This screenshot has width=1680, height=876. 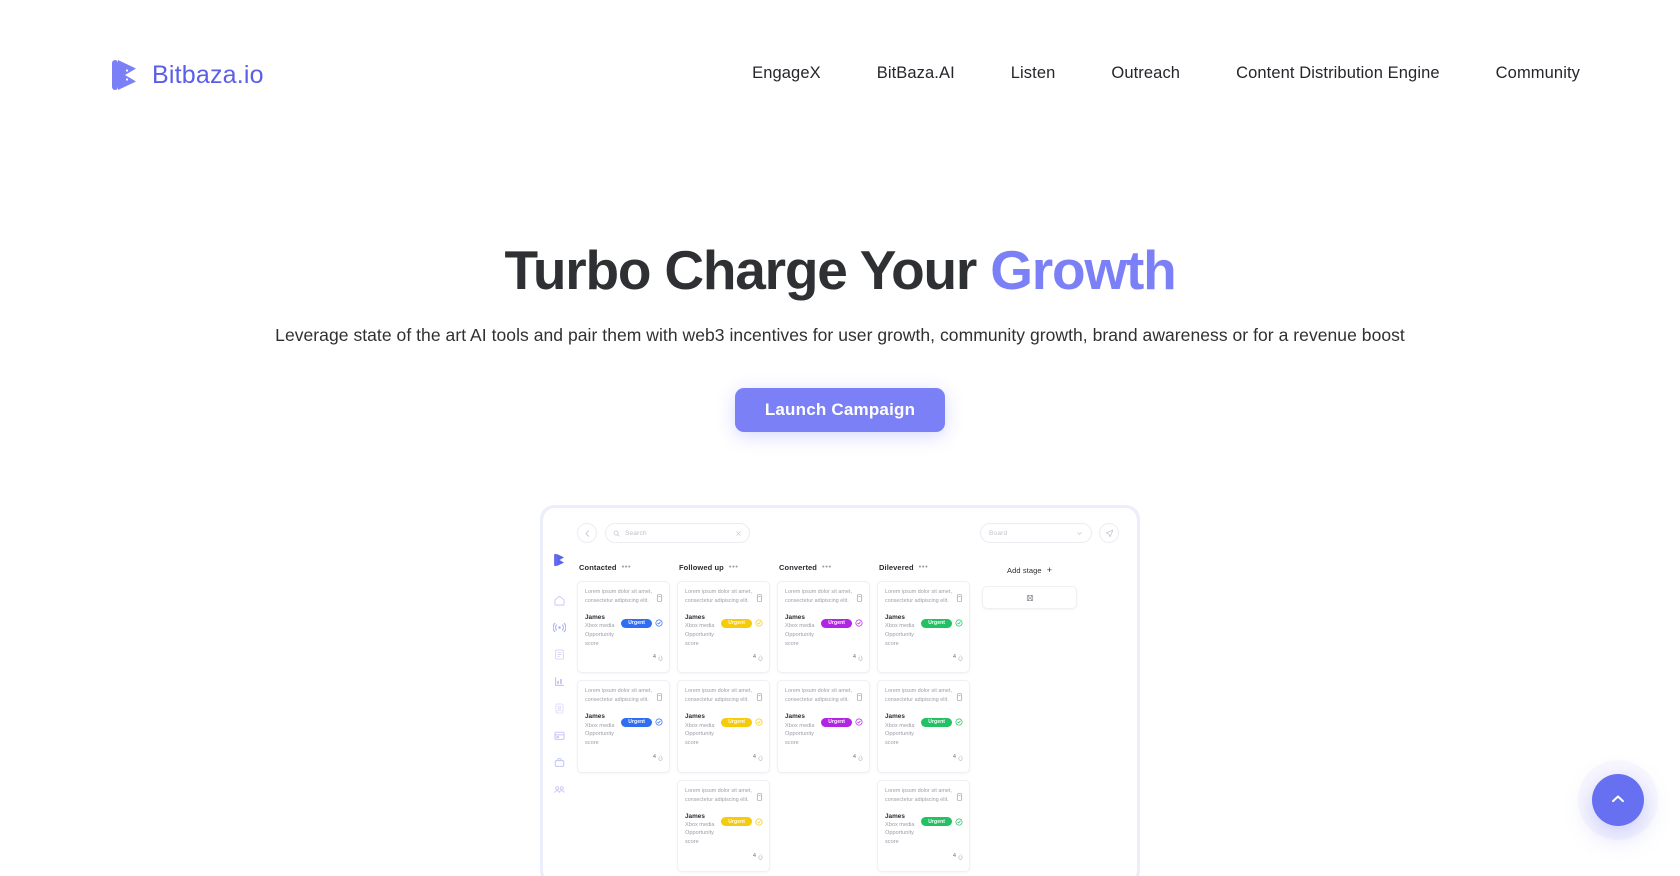 I want to click on scroll-to-top-button, so click(x=1618, y=800).